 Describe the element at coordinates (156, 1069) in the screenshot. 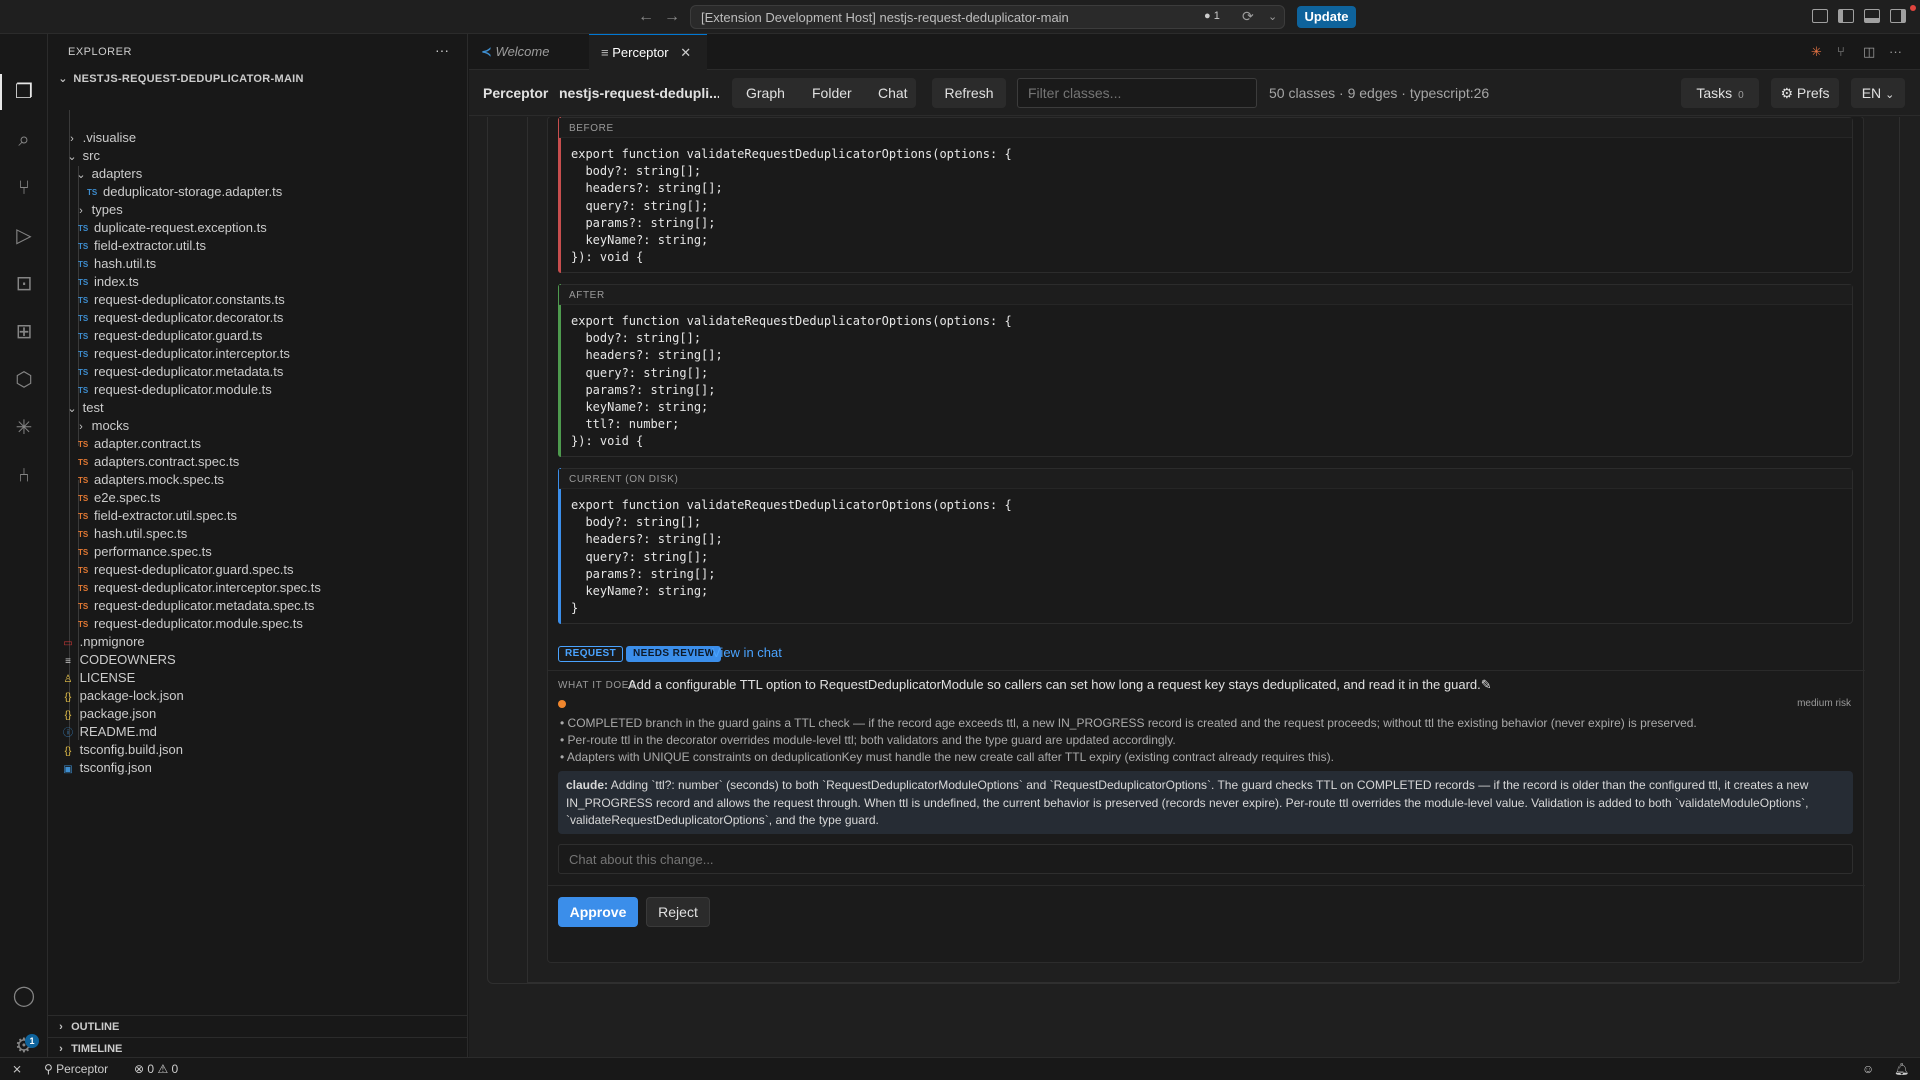

I see `problems-status-item: ⊗ 0 ⚠ 0` at that location.